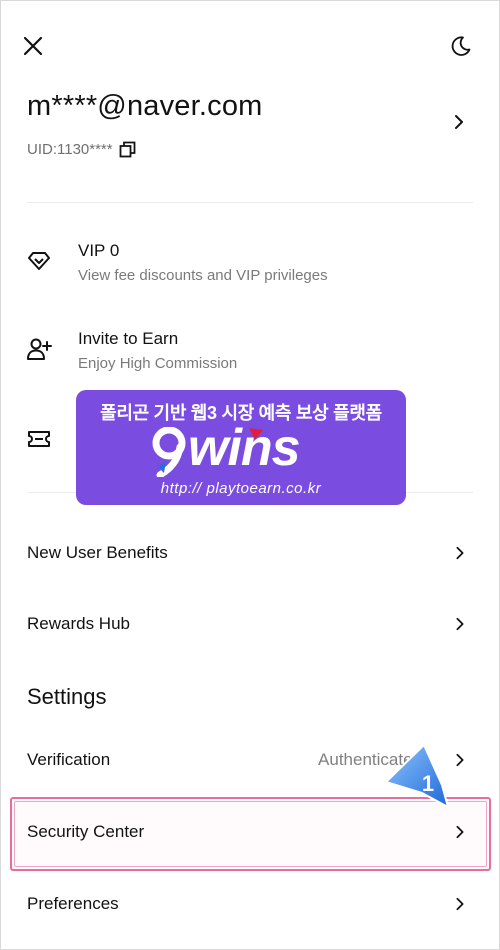  I want to click on new-user-benefits-label: New User Benefits, so click(97, 552).